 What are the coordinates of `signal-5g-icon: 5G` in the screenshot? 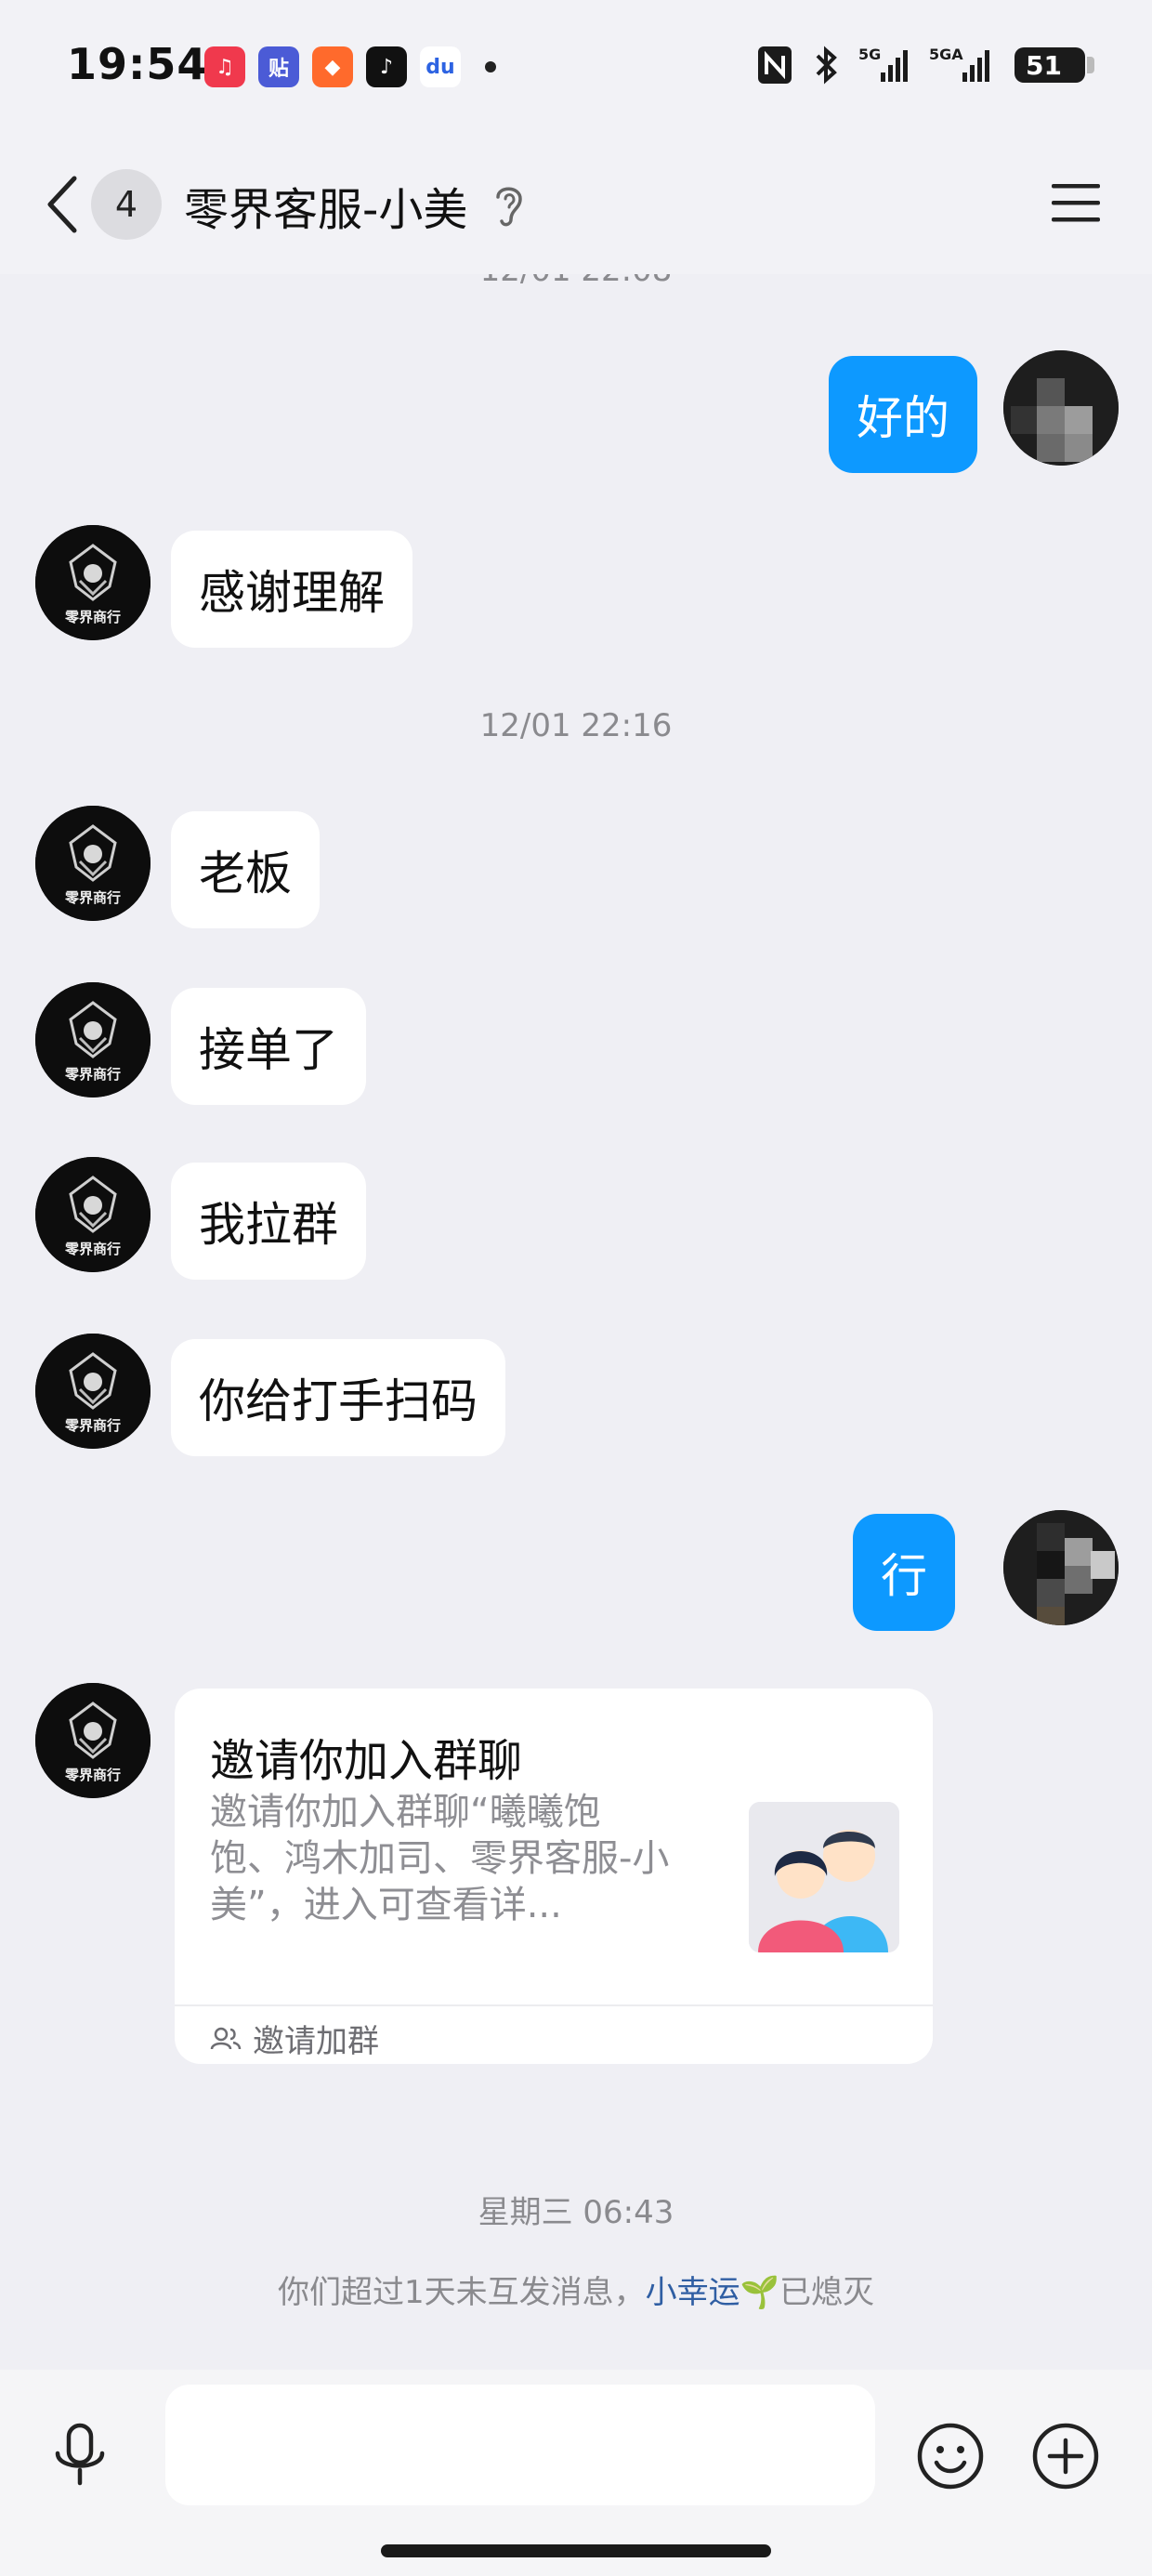 It's located at (884, 65).